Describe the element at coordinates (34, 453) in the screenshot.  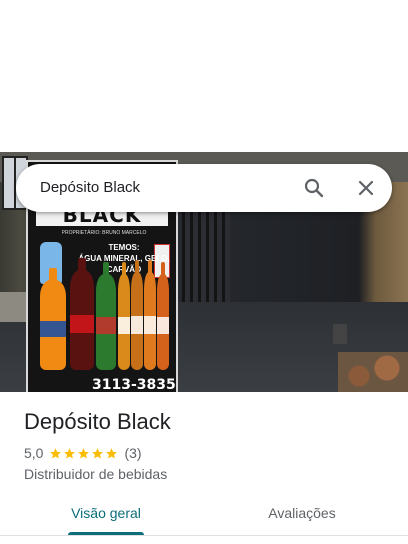
I see `rating-value: 5,0` at that location.